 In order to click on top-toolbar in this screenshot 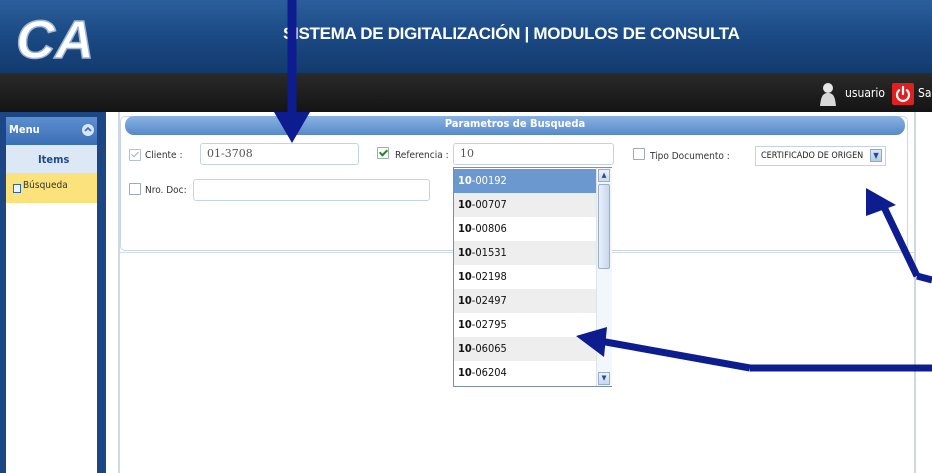, I will do `click(466, 92)`.